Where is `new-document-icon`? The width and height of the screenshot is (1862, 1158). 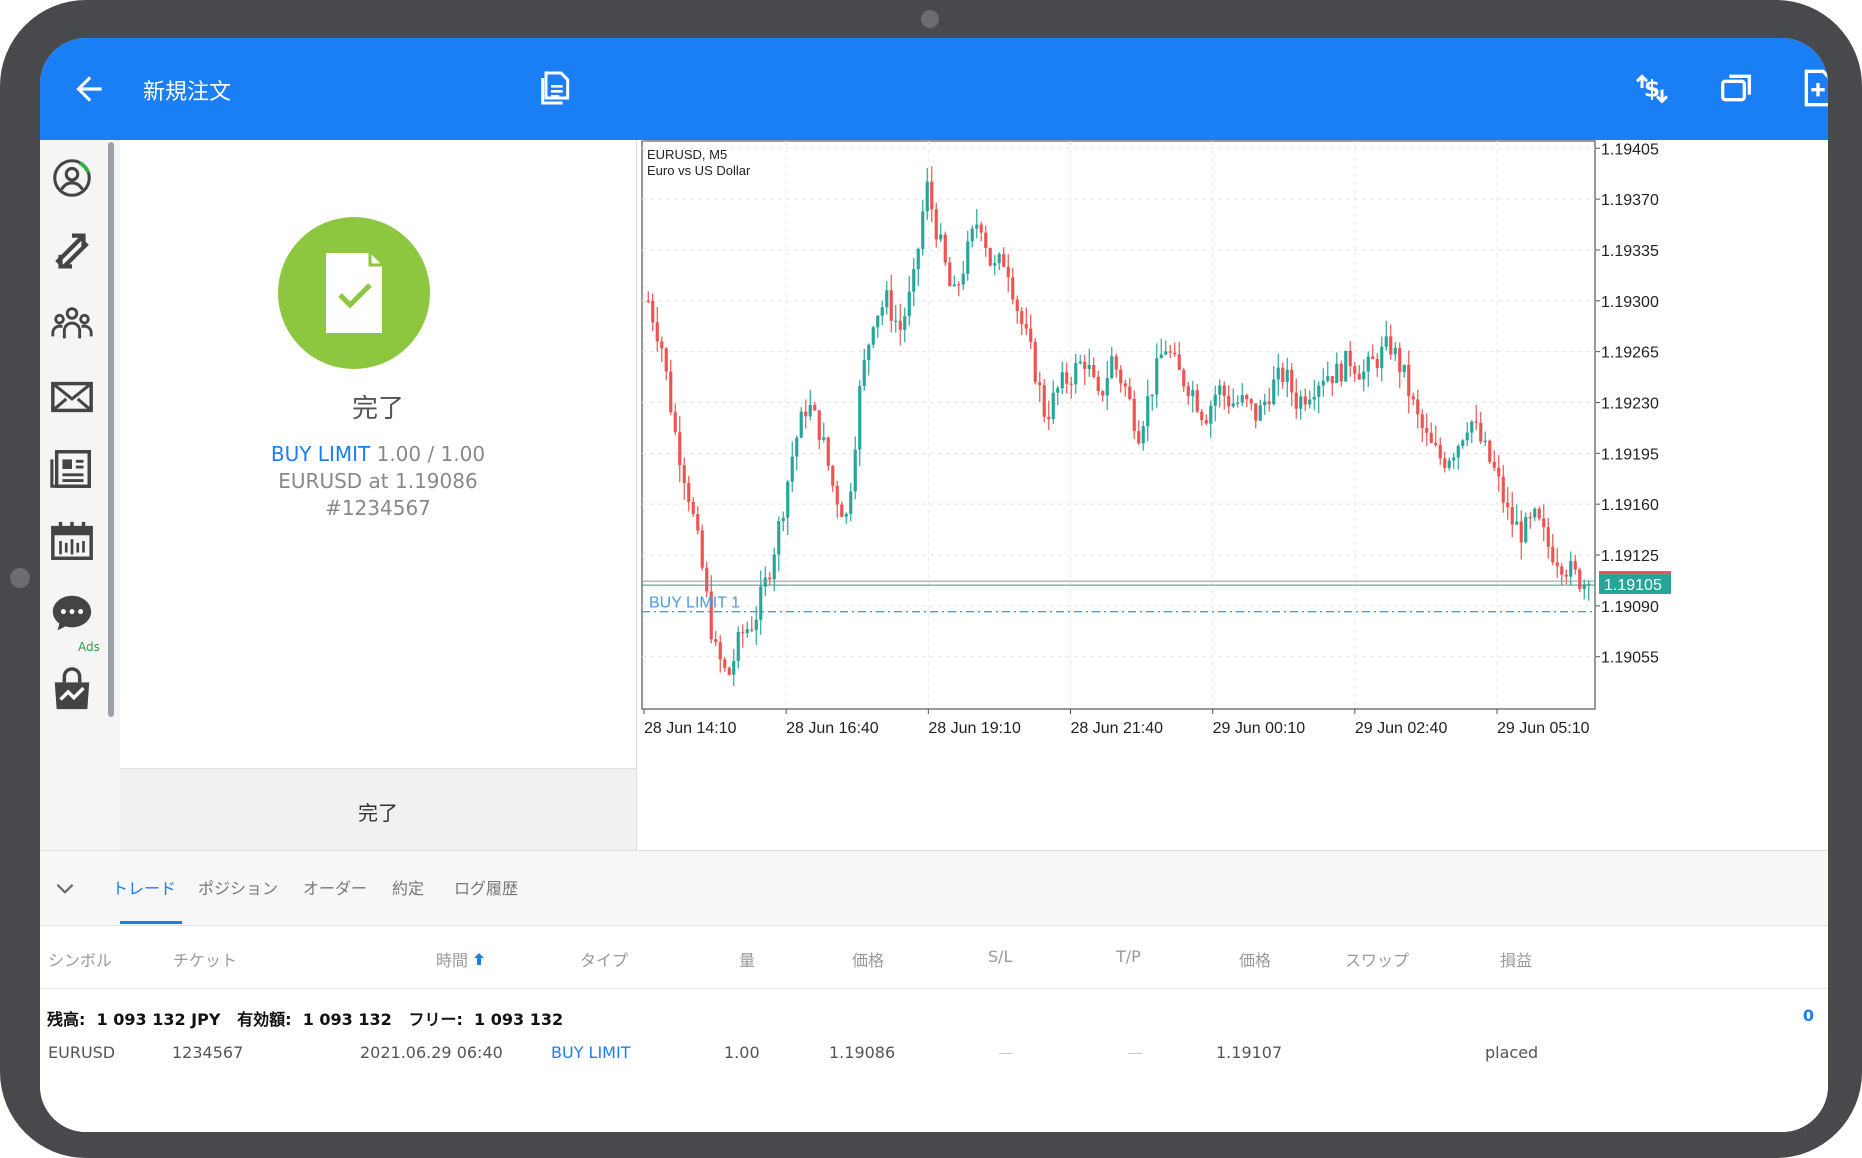
new-document-icon is located at coordinates (1813, 88).